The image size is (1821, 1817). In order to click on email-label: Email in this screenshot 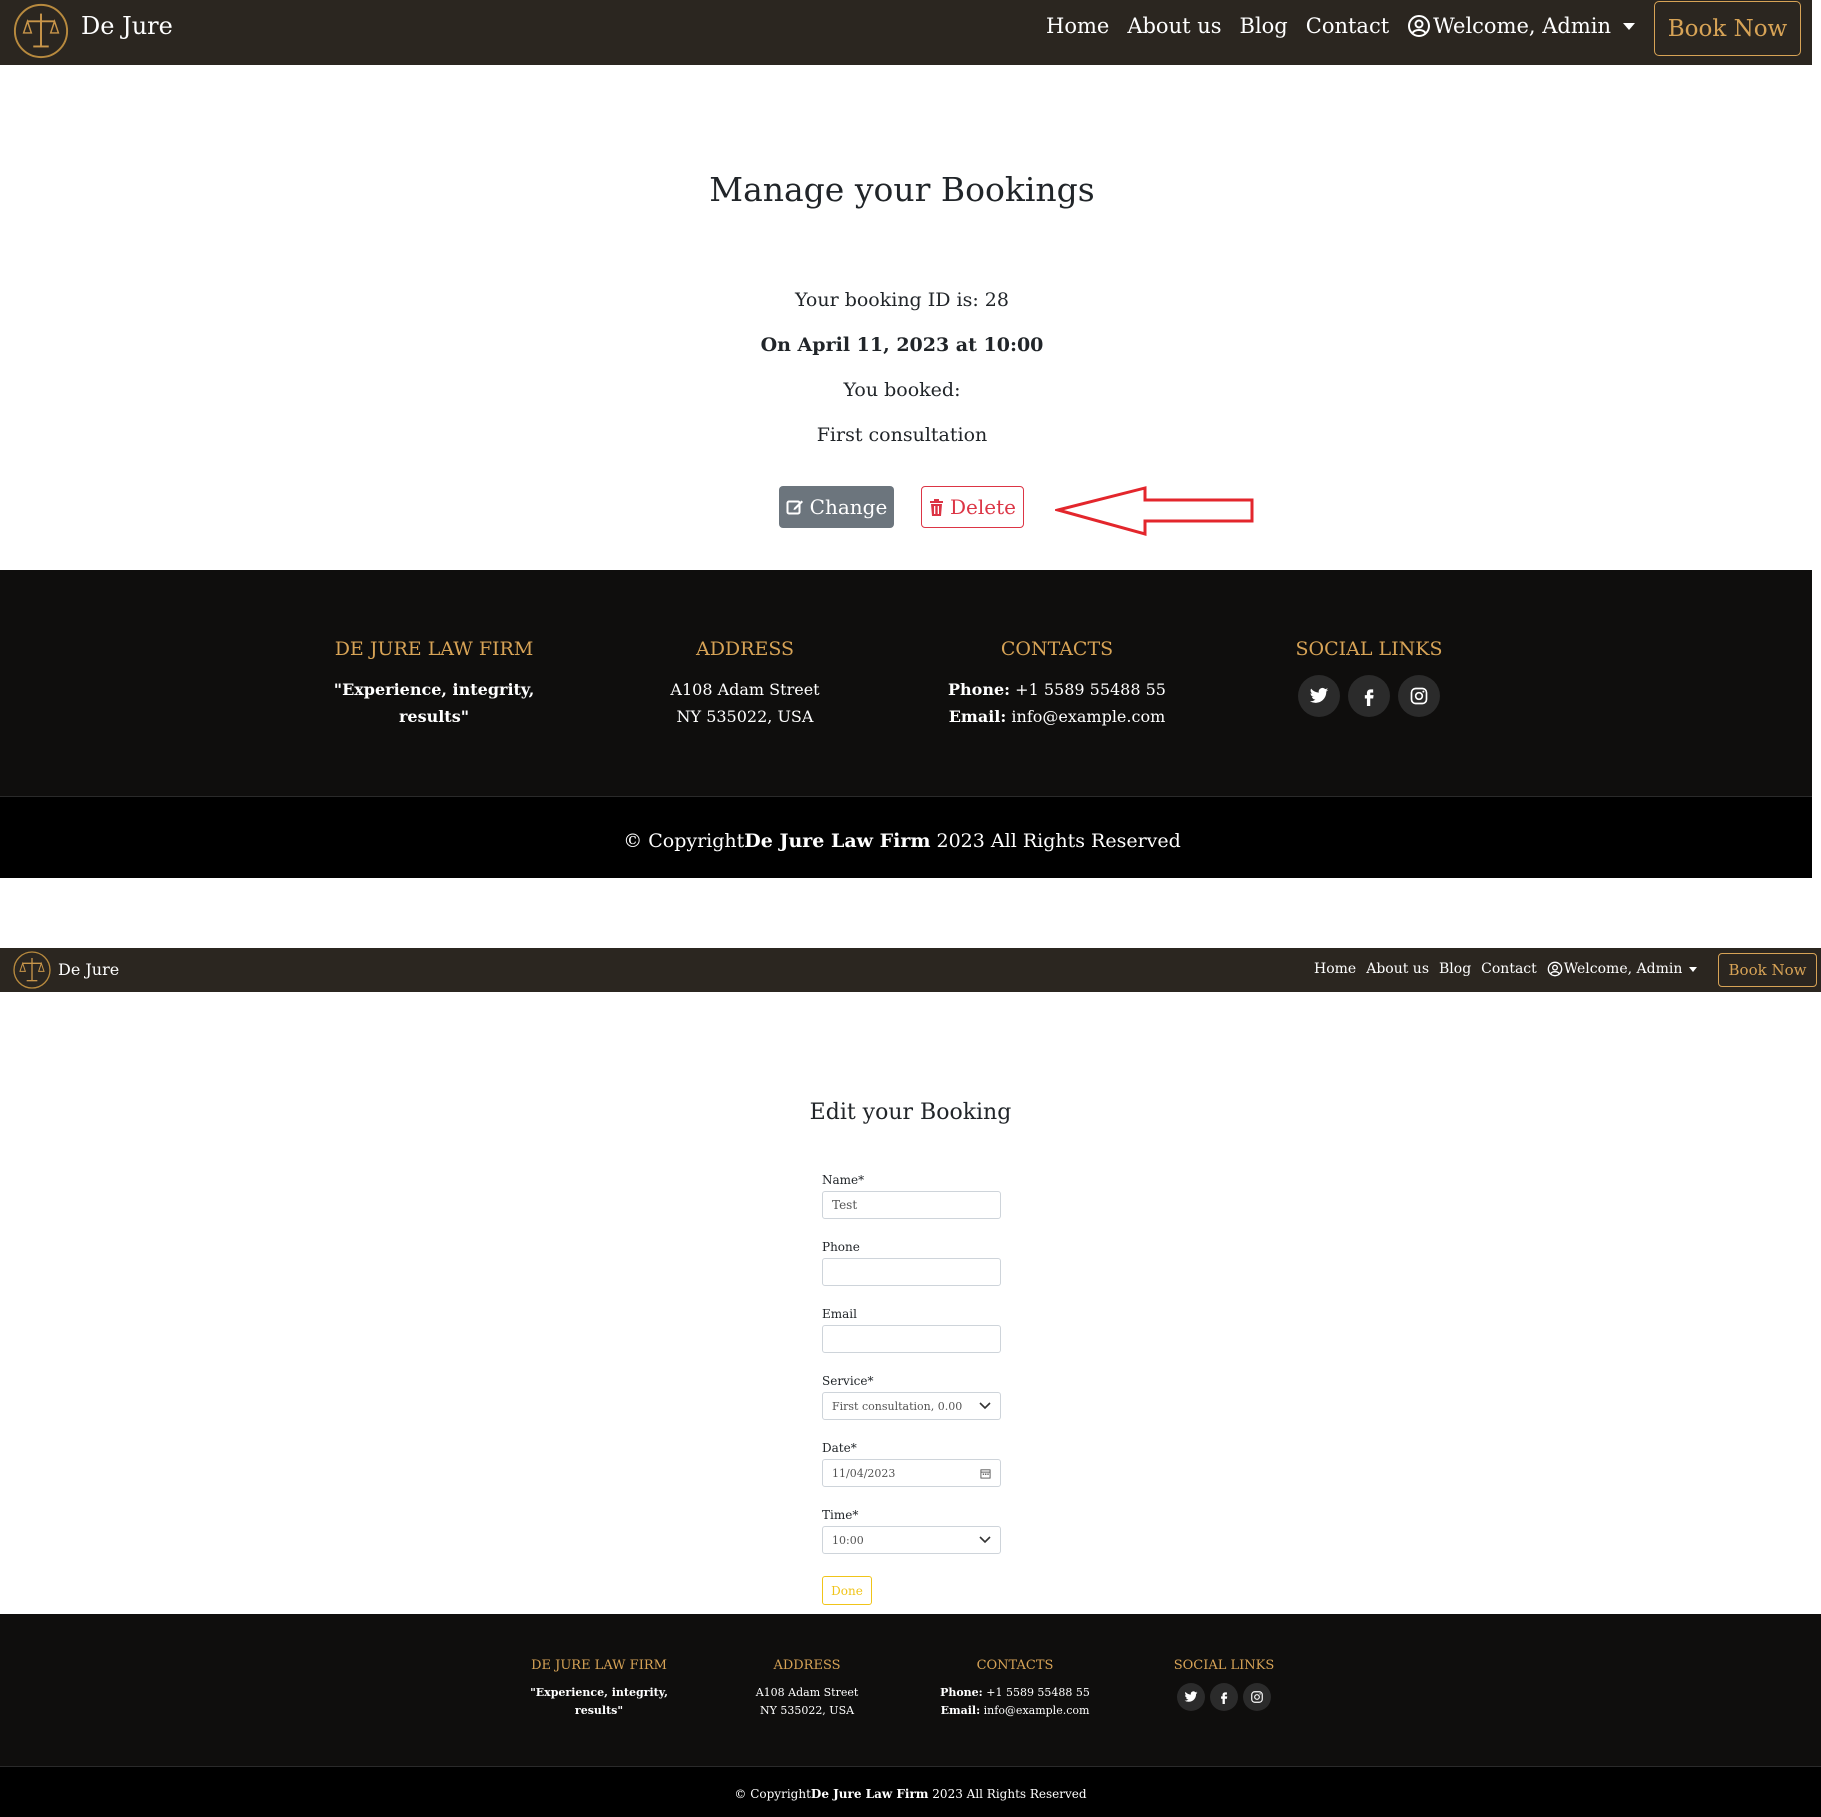, I will do `click(839, 1314)`.